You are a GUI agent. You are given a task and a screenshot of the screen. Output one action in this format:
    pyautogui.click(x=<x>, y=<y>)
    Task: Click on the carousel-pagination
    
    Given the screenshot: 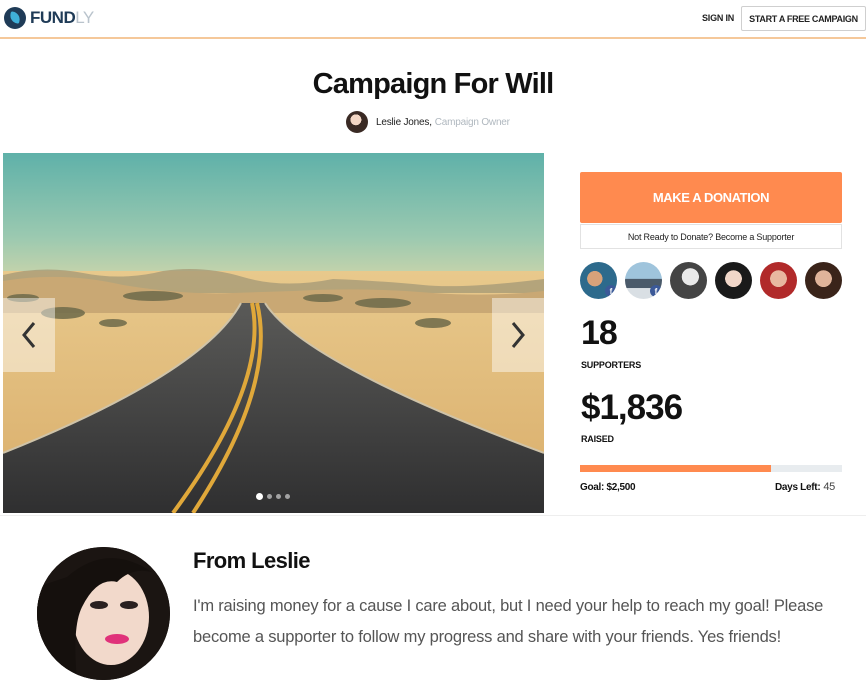 What is the action you would take?
    pyautogui.click(x=273, y=496)
    